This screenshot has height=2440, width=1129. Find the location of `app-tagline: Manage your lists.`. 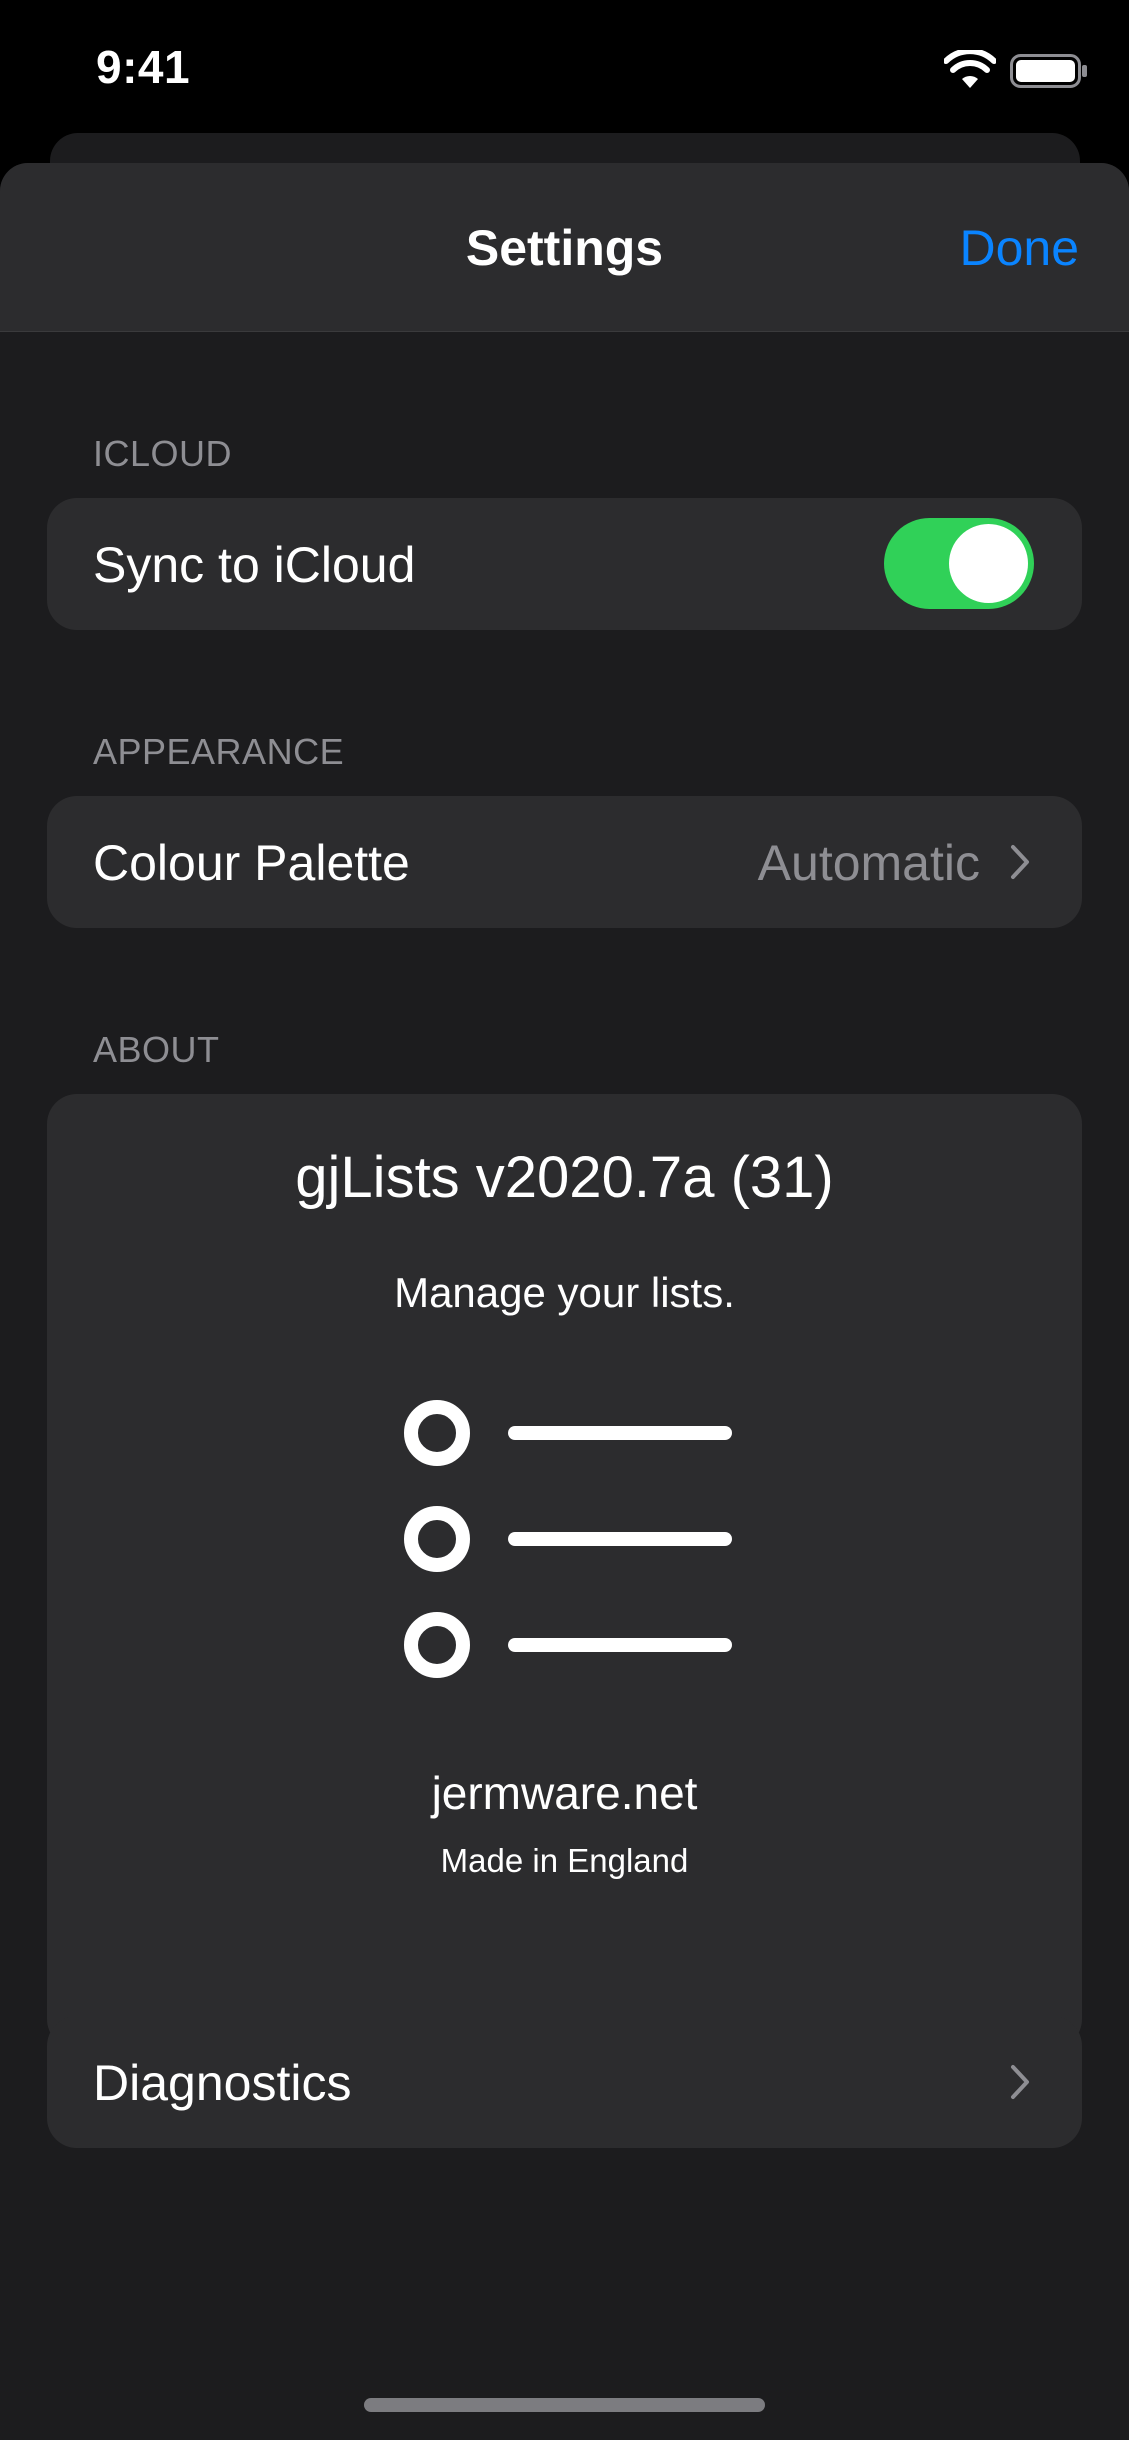

app-tagline: Manage your lists. is located at coordinates (564, 1292).